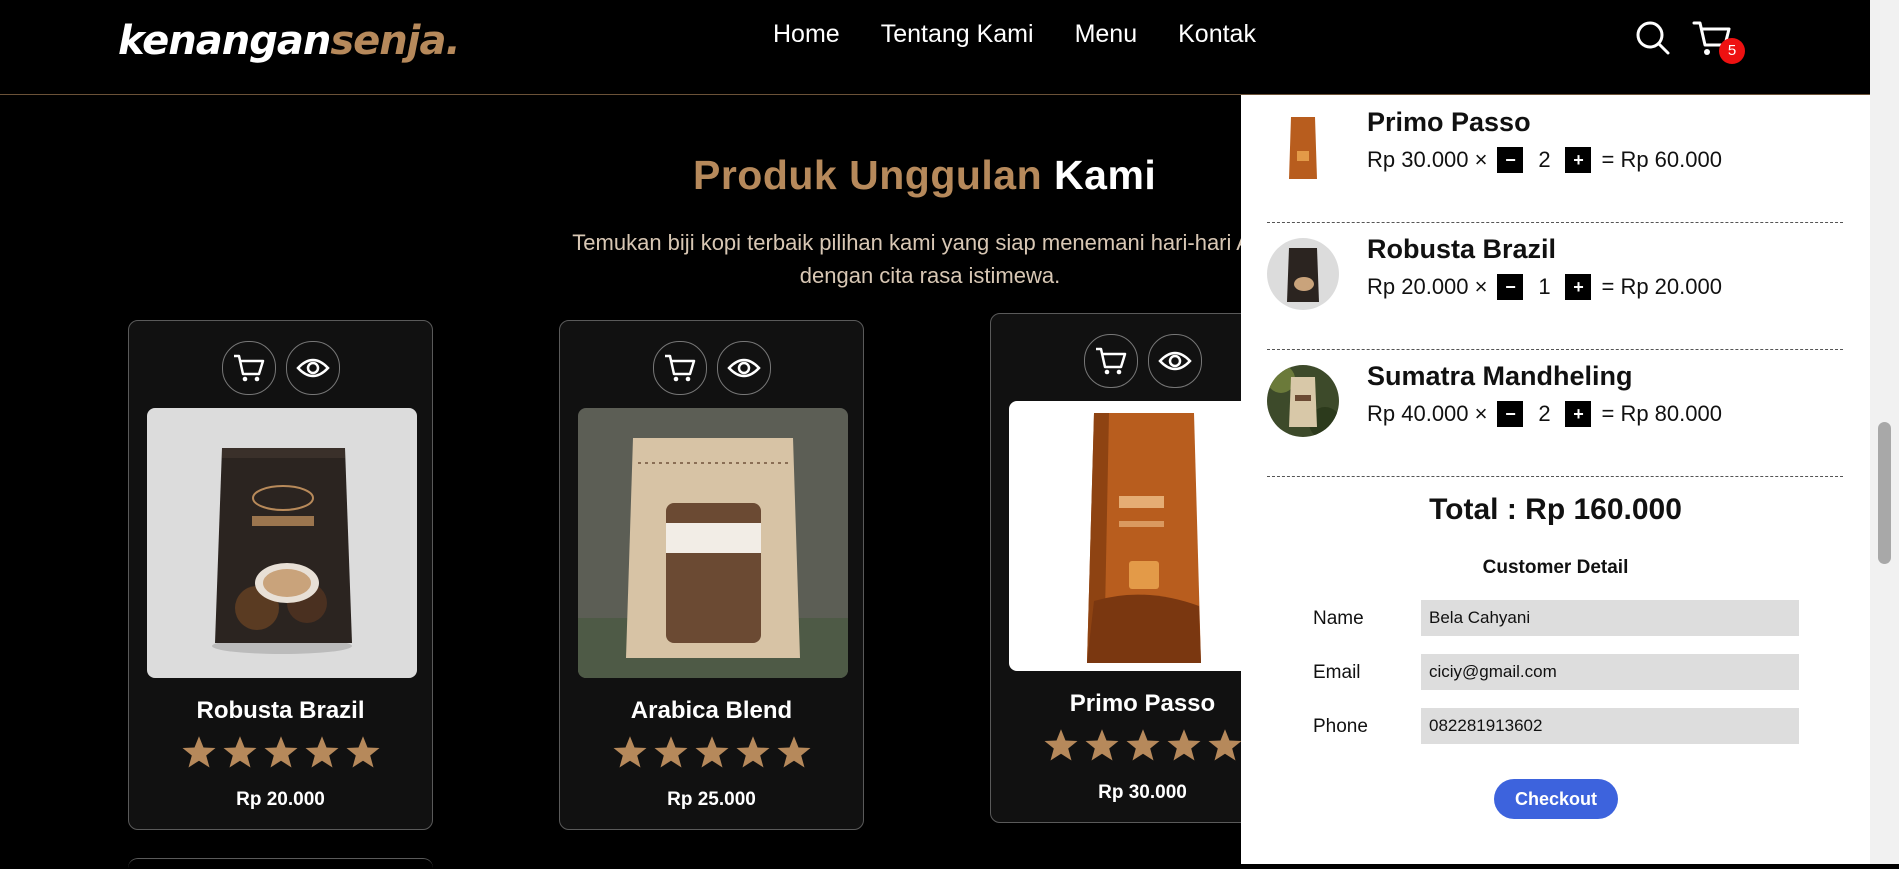  I want to click on logo-accent-text: senja., so click(395, 41).